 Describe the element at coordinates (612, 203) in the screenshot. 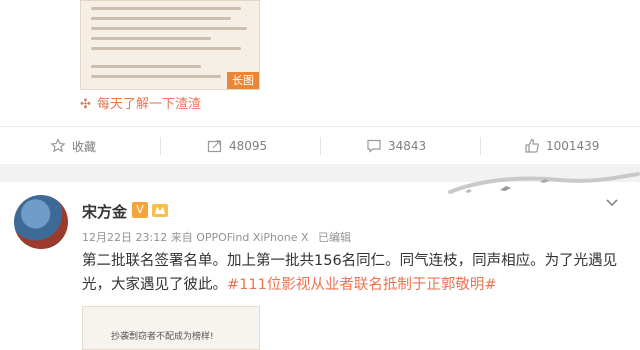

I see `chevron-down-icon` at that location.